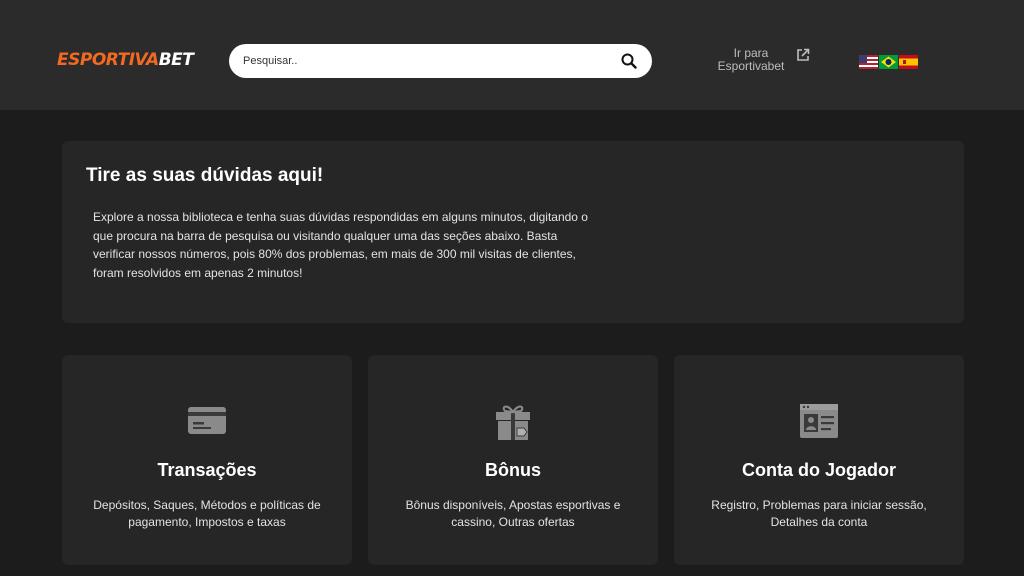 Image resolution: width=1024 pixels, height=576 pixels. I want to click on card-title: Bônus, so click(513, 470).